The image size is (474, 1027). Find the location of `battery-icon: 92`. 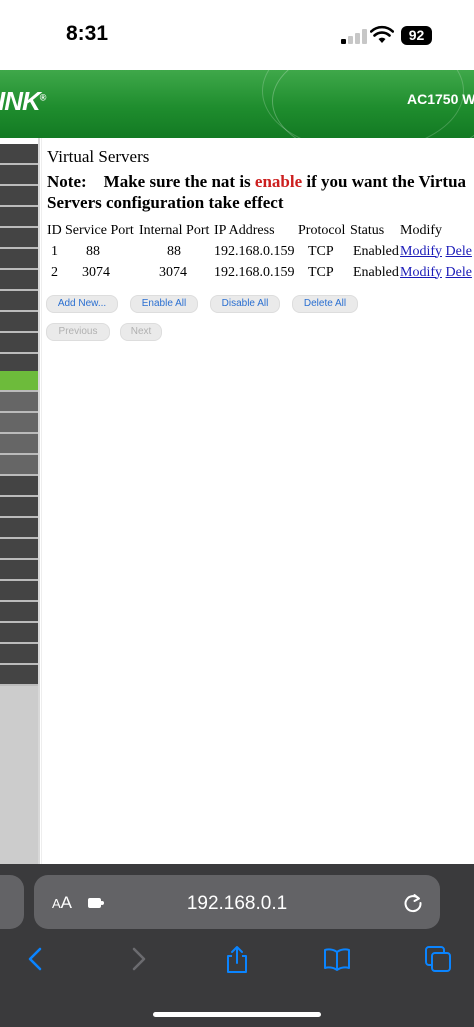

battery-icon: 92 is located at coordinates (416, 35).